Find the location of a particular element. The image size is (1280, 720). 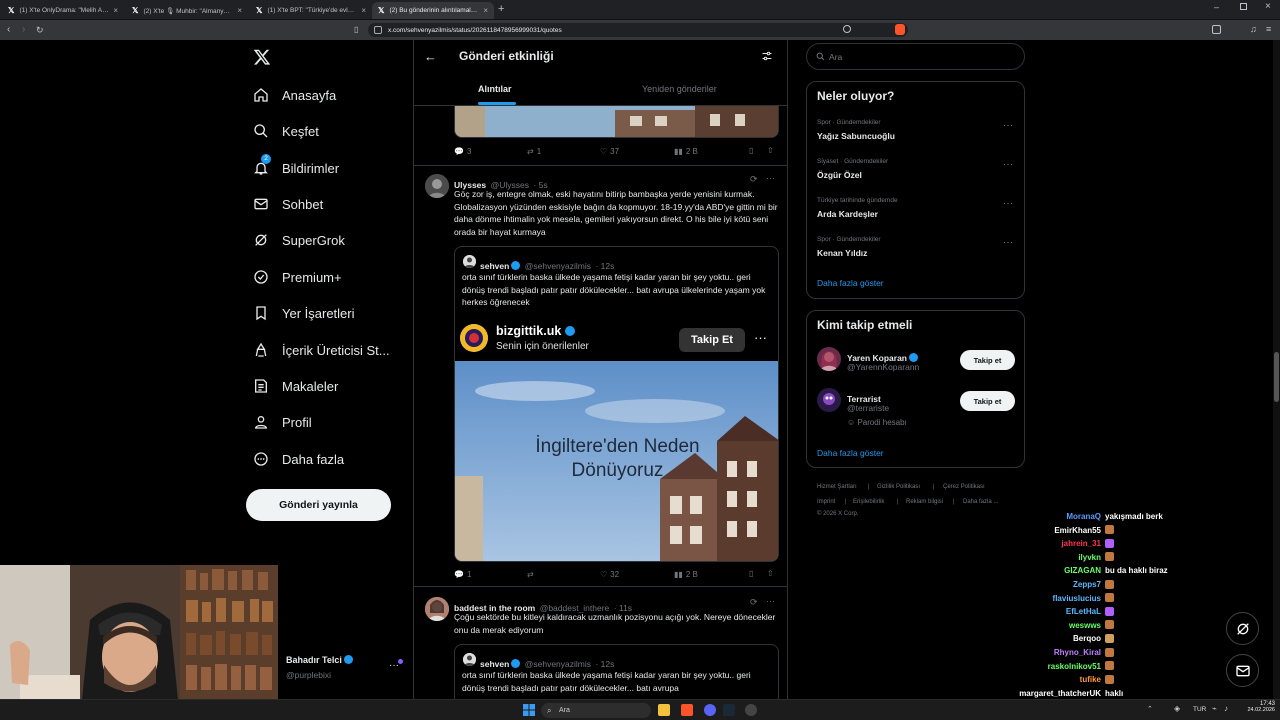

file-explorer-icon is located at coordinates (664, 710).